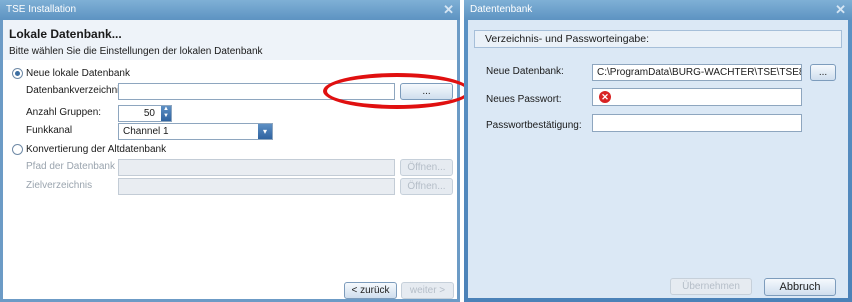 Image resolution: width=852 pixels, height=302 pixels. What do you see at coordinates (397, 91) in the screenshot?
I see `highlight-annotation` at bounding box center [397, 91].